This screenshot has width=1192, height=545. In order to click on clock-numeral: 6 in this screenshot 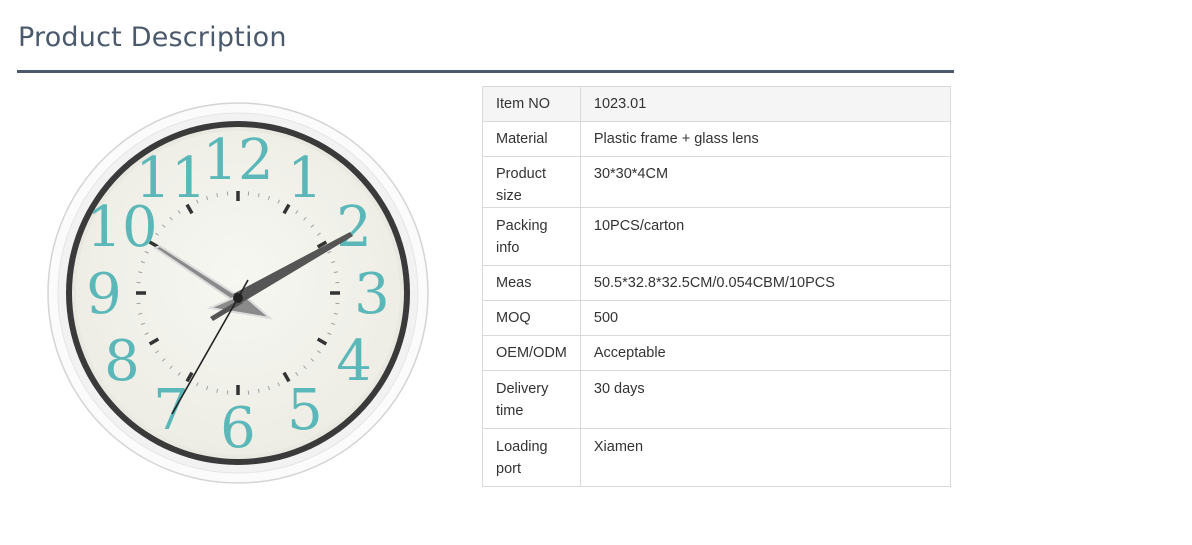, I will do `click(238, 428)`.